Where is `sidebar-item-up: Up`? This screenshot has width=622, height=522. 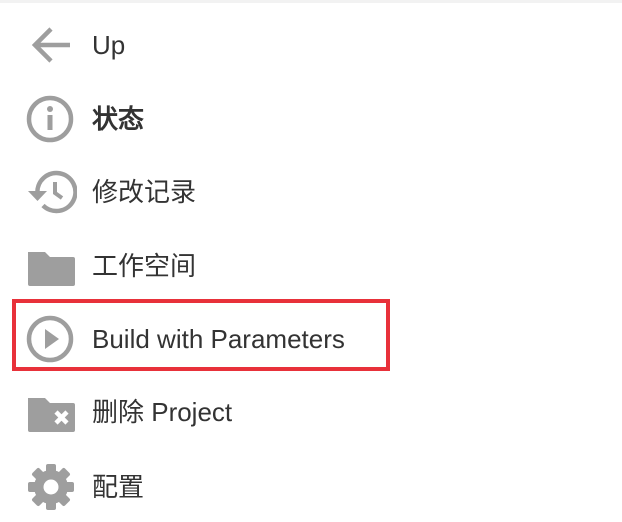 sidebar-item-up: Up is located at coordinates (311, 45).